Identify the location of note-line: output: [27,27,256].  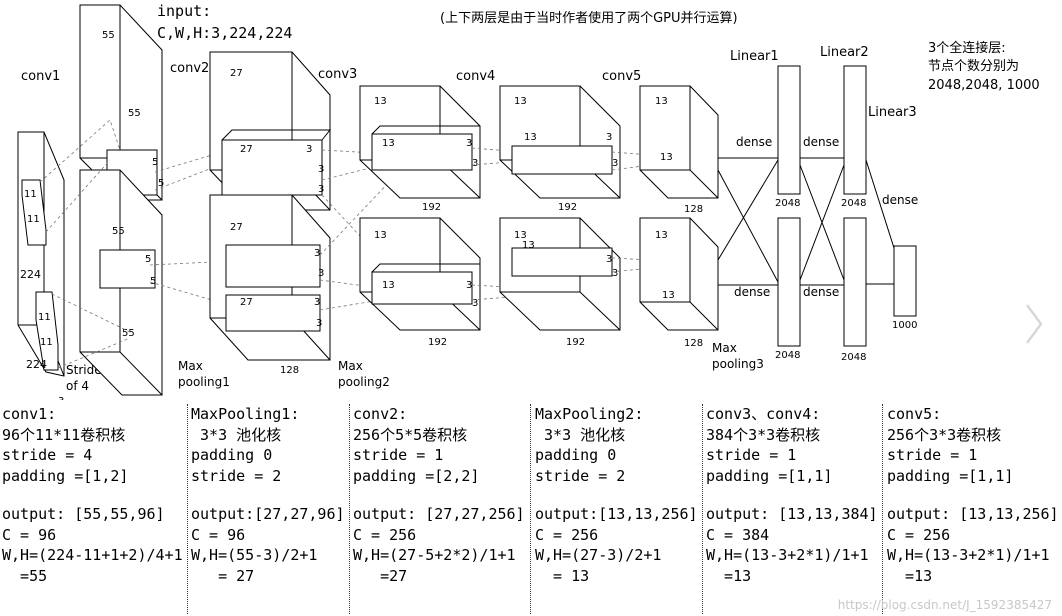
(439, 514).